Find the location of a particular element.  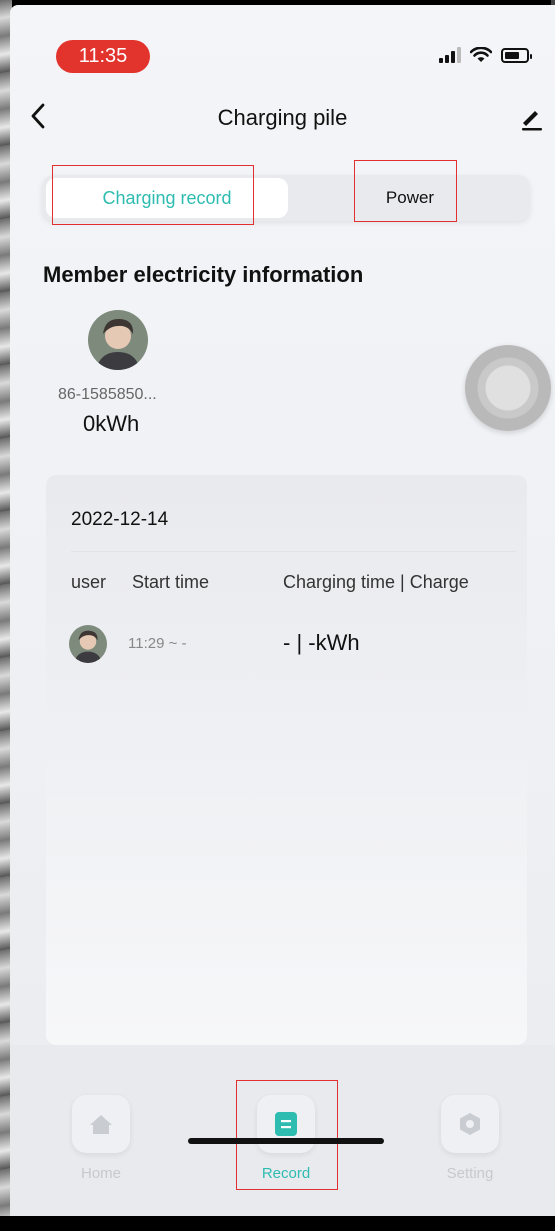

wifi-icon is located at coordinates (481, 54).